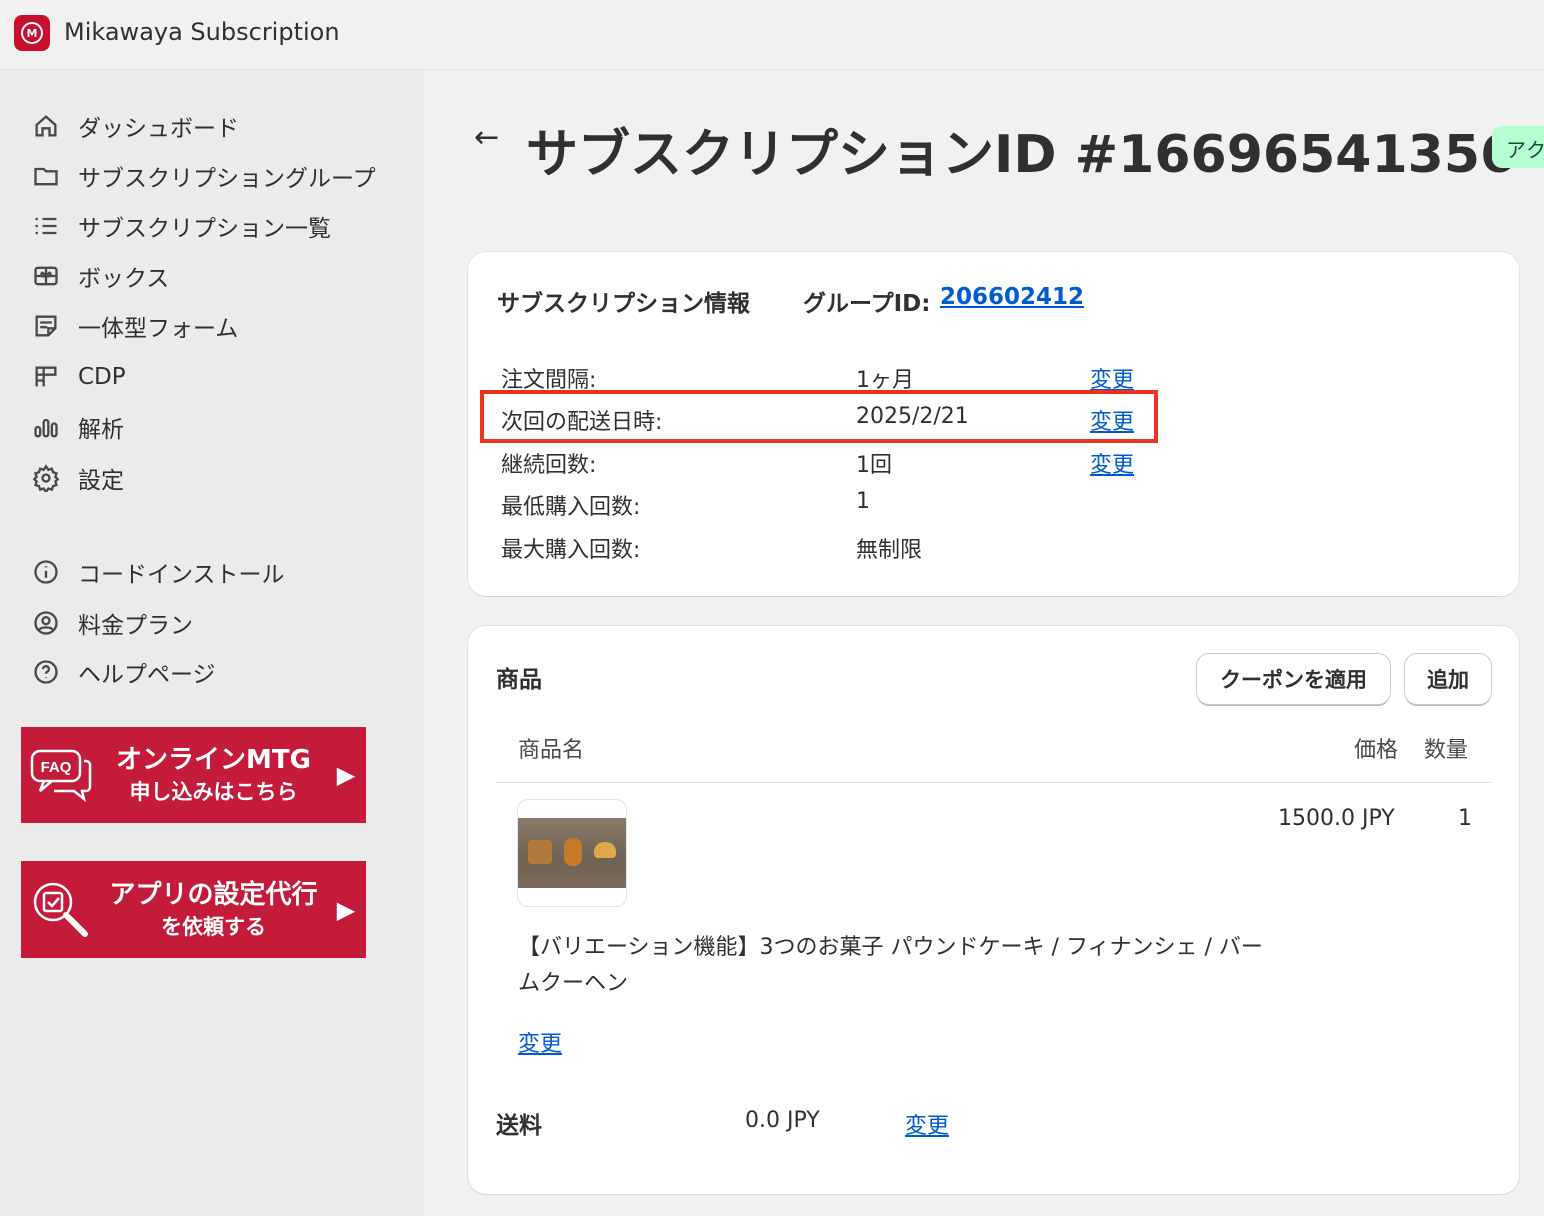 The width and height of the screenshot is (1544, 1216). What do you see at coordinates (623, 304) in the screenshot?
I see `subscription-info-title: サブスクリプション情報` at bounding box center [623, 304].